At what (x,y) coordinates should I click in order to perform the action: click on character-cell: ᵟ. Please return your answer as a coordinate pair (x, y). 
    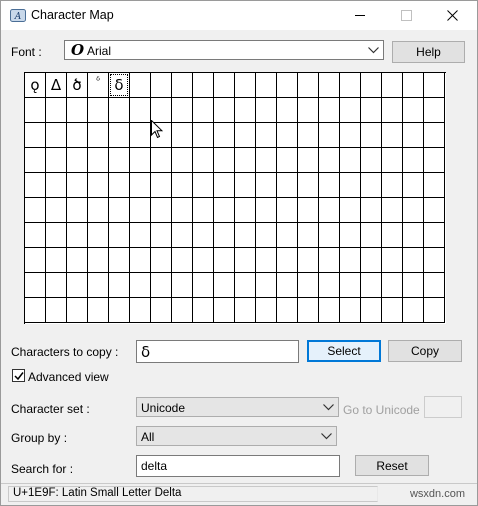
    Looking at the image, I should click on (98, 85).